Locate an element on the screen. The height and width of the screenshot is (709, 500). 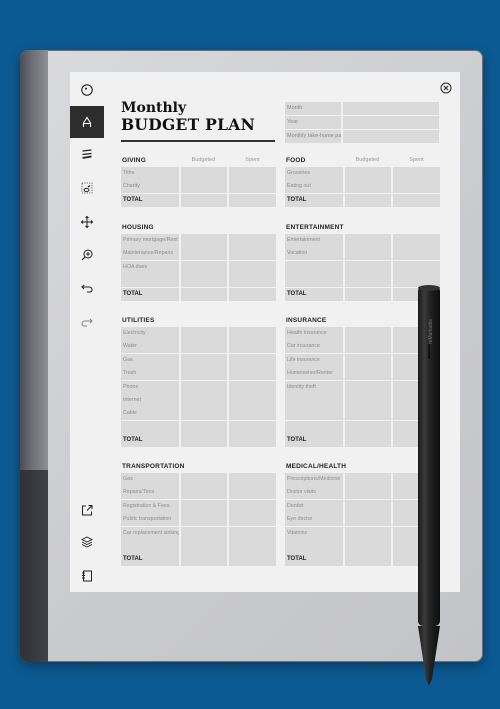
row-label: Health insurance is located at coordinates (314, 333).